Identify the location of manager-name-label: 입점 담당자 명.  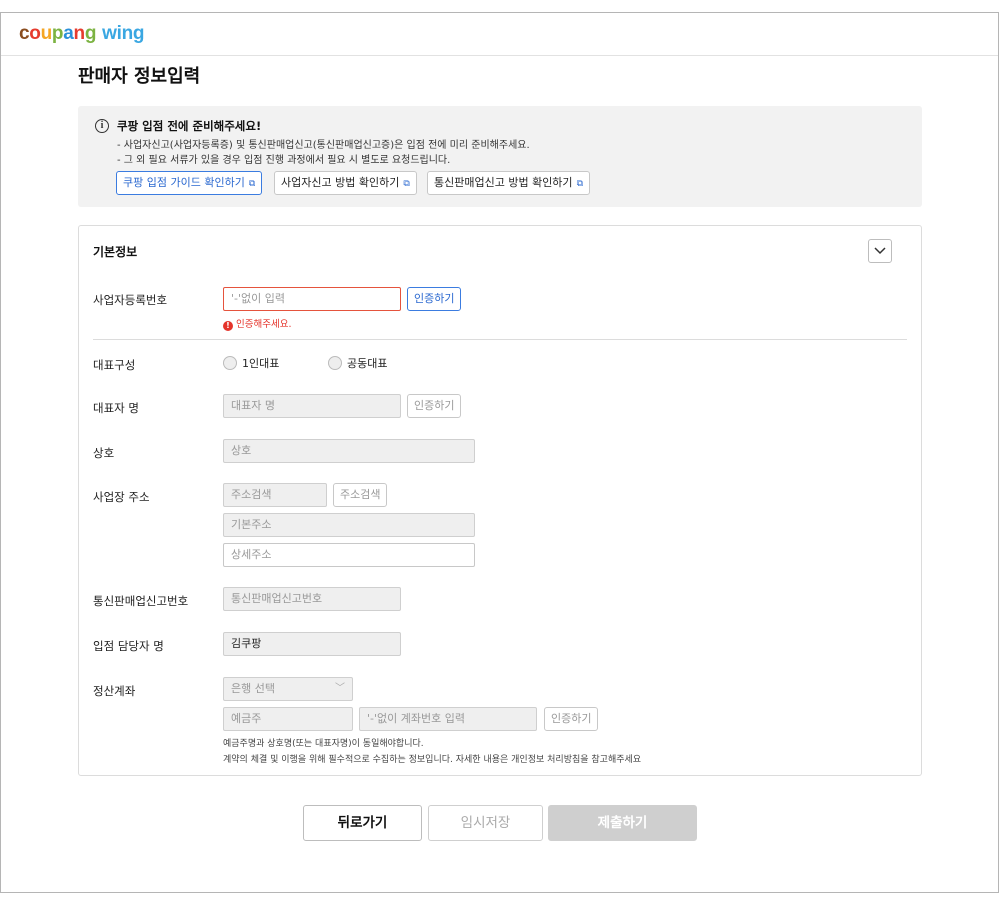
(128, 646).